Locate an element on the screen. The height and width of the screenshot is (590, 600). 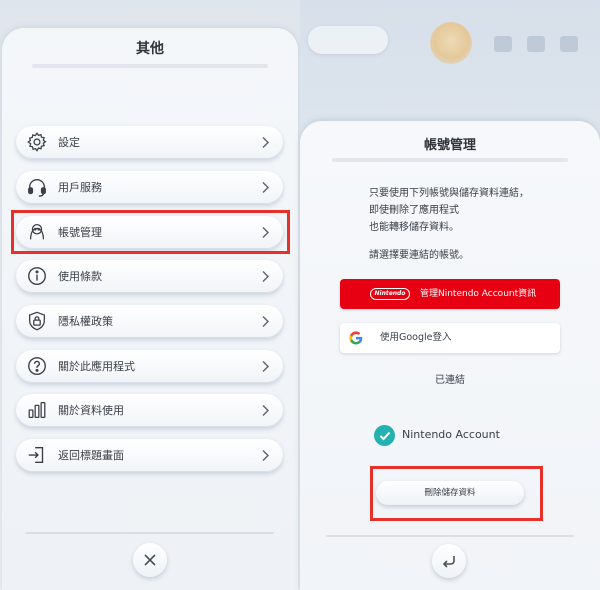
back-button is located at coordinates (449, 561).